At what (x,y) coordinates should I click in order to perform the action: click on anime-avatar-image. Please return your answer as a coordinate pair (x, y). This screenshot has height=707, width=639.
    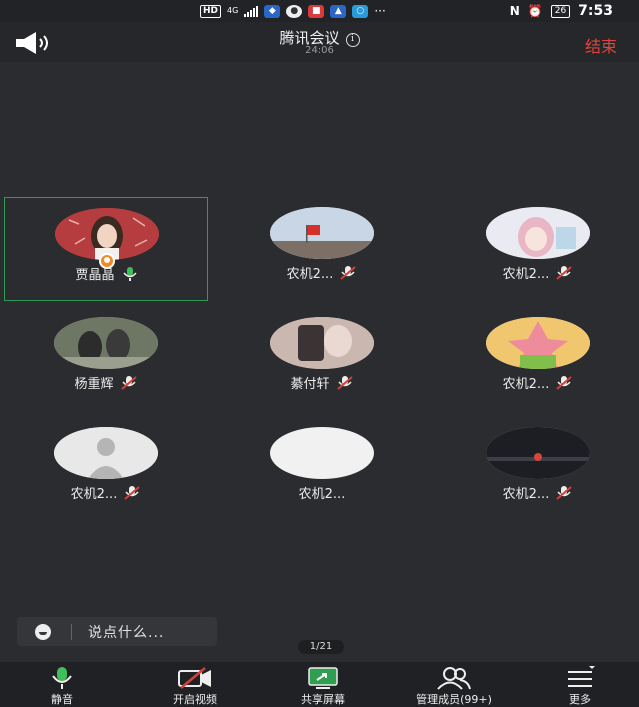
    Looking at the image, I should click on (538, 233).